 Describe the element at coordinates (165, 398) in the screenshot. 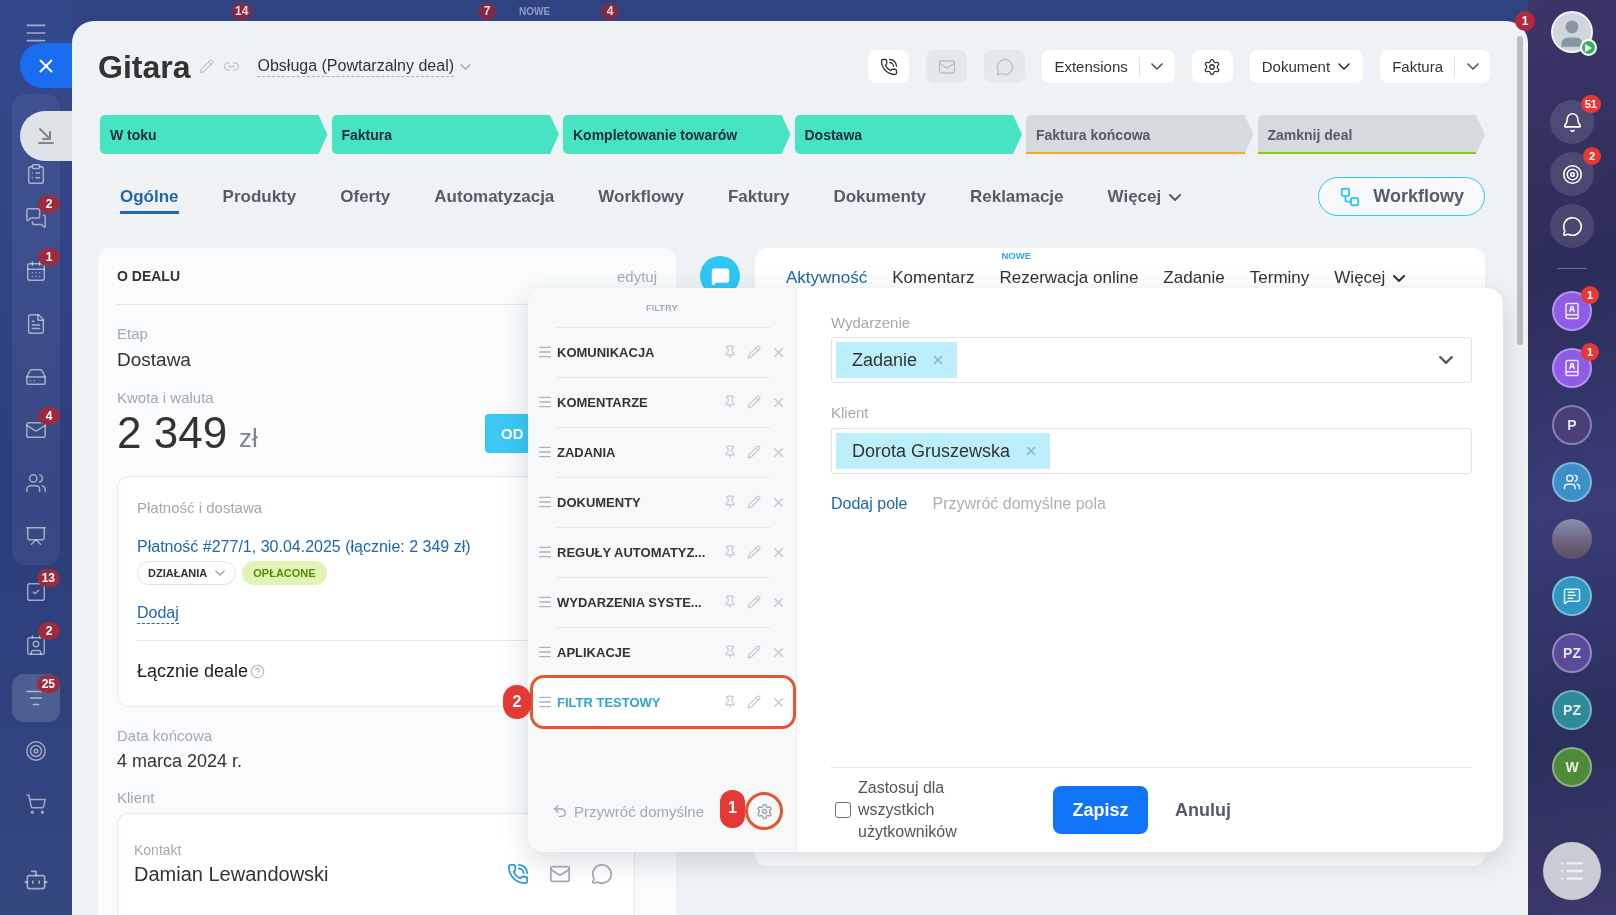

I see `field-label: Kwota i waluta` at that location.